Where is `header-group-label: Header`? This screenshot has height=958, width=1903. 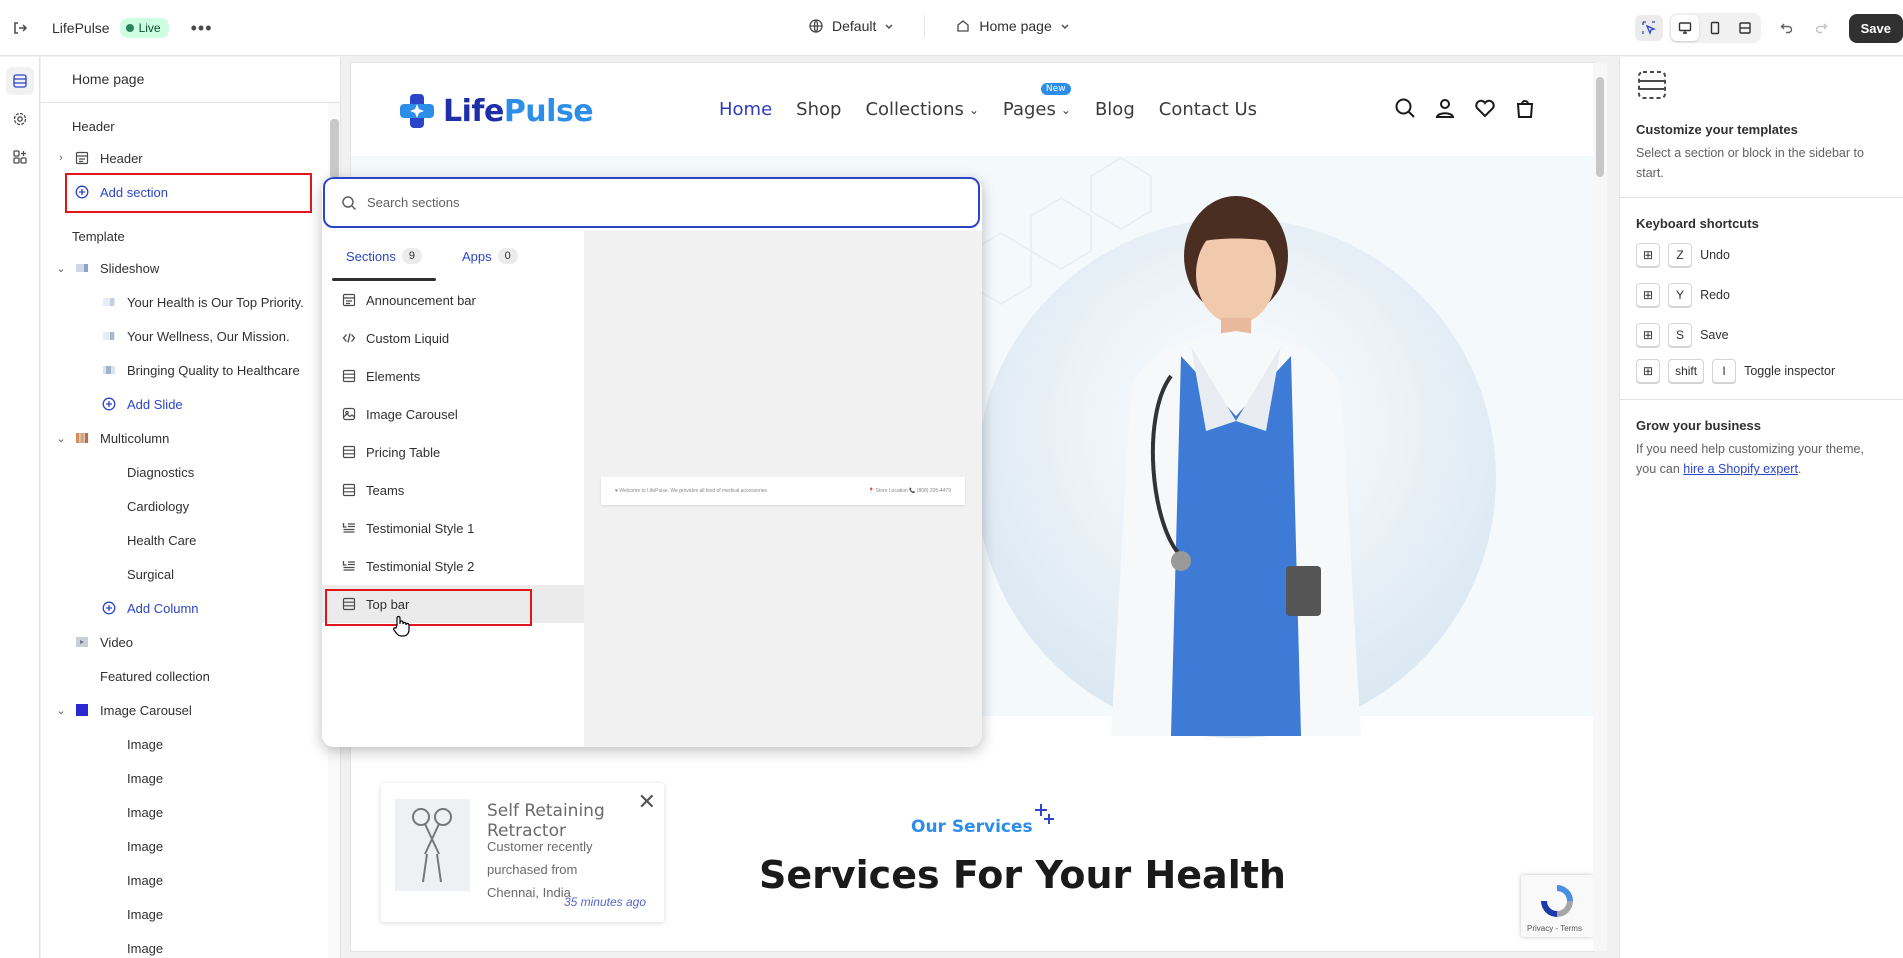
header-group-label: Header is located at coordinates (93, 126).